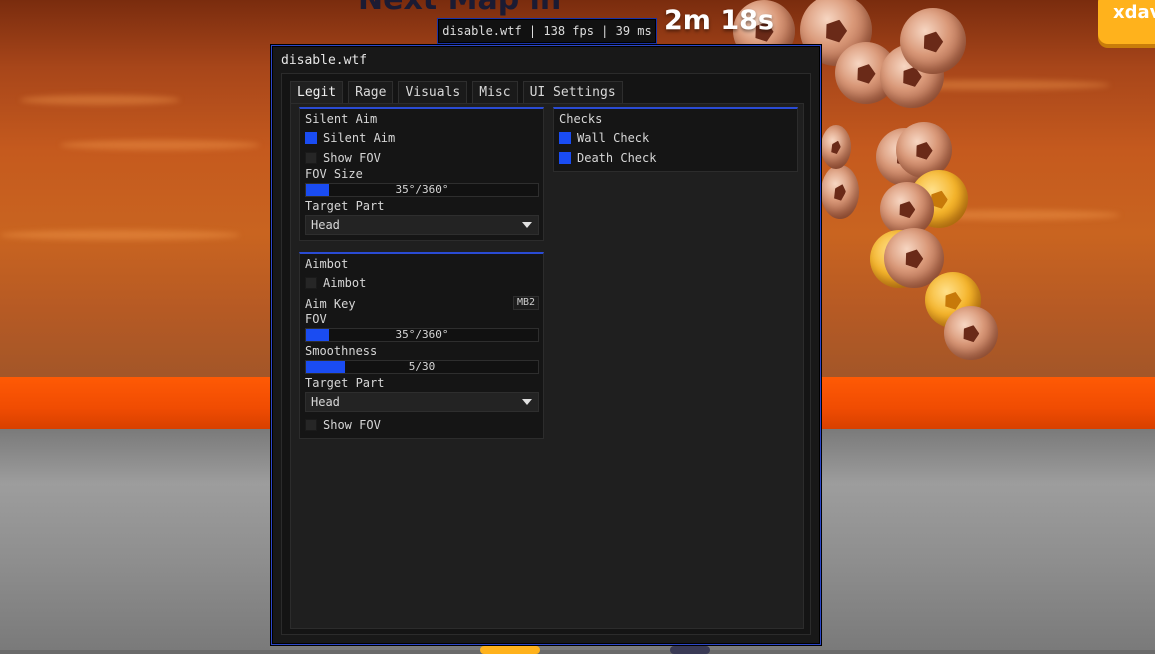  What do you see at coordinates (345, 283) in the screenshot?
I see `checkbox-label: Aimbot` at bounding box center [345, 283].